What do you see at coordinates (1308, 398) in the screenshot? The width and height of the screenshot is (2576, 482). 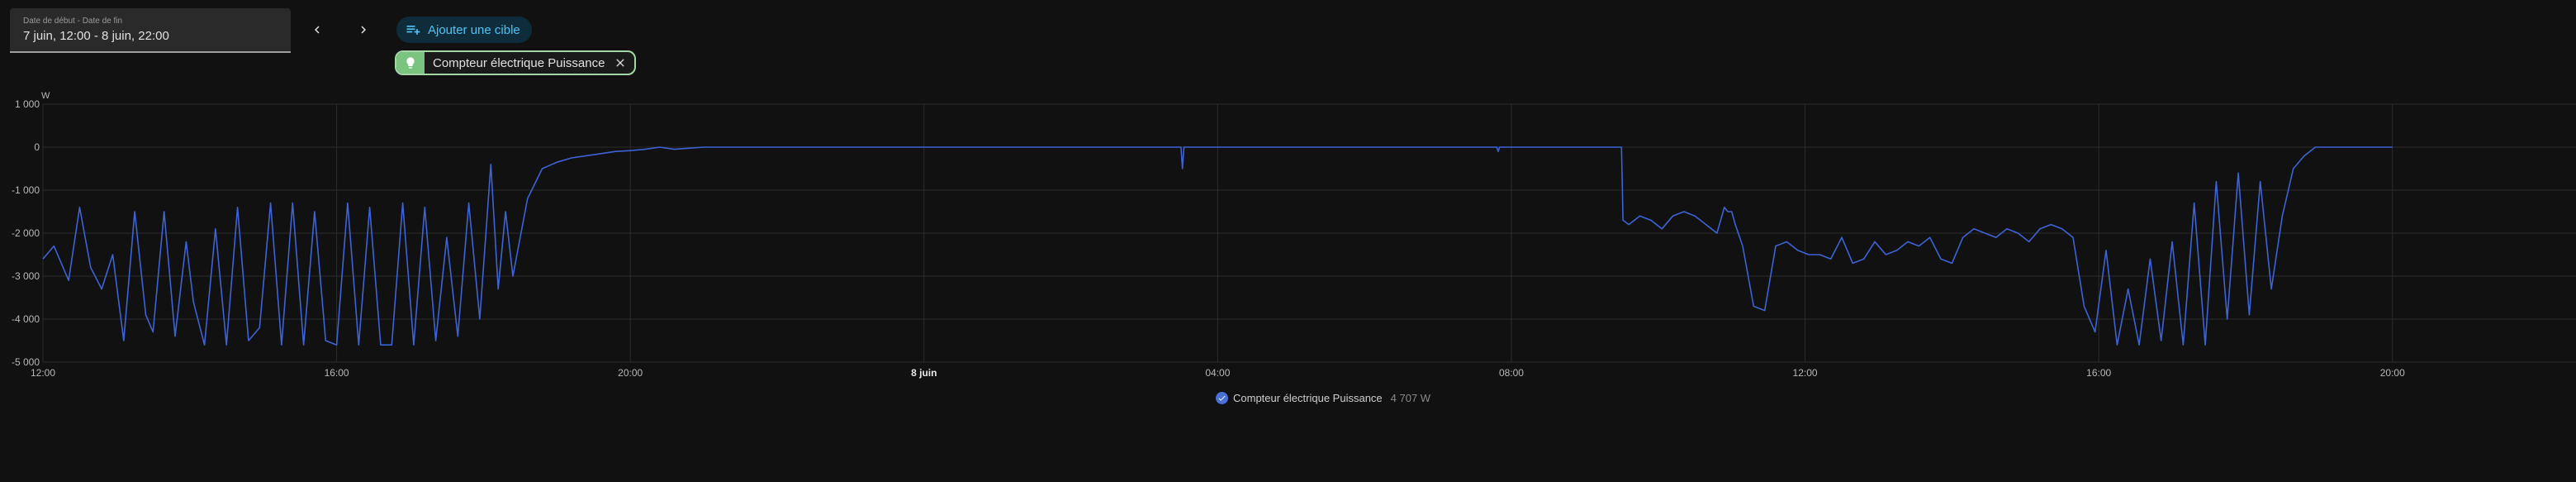 I see `legend-series-name: Compteur électrique Puissance` at bounding box center [1308, 398].